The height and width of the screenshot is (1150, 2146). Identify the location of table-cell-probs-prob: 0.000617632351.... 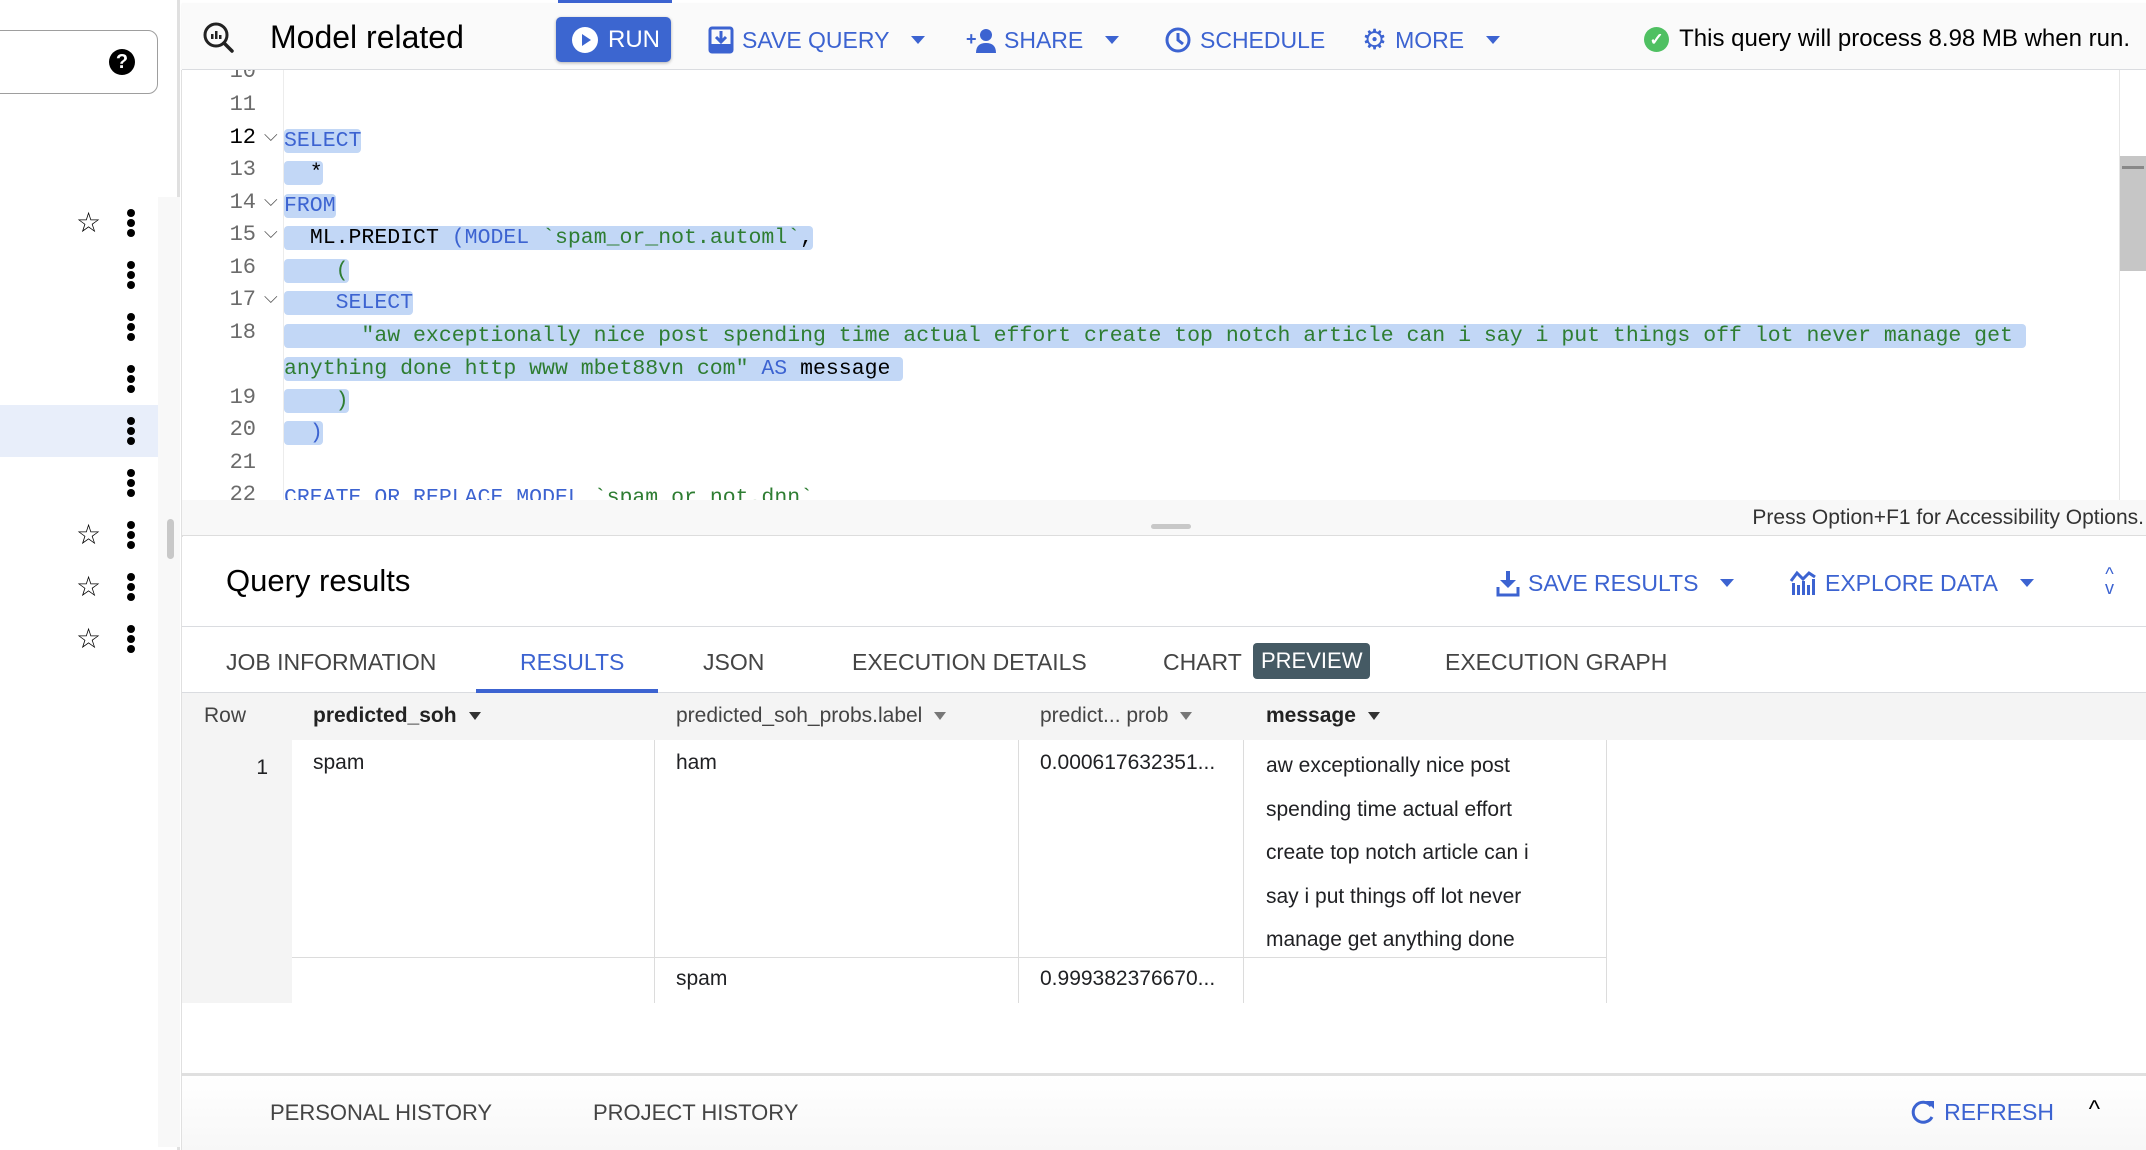
(1128, 762).